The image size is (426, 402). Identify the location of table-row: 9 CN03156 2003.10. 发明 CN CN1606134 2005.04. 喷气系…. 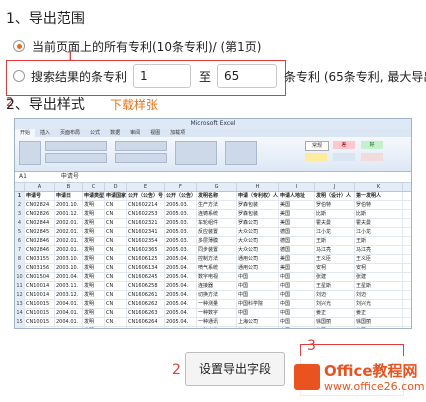
(213, 268).